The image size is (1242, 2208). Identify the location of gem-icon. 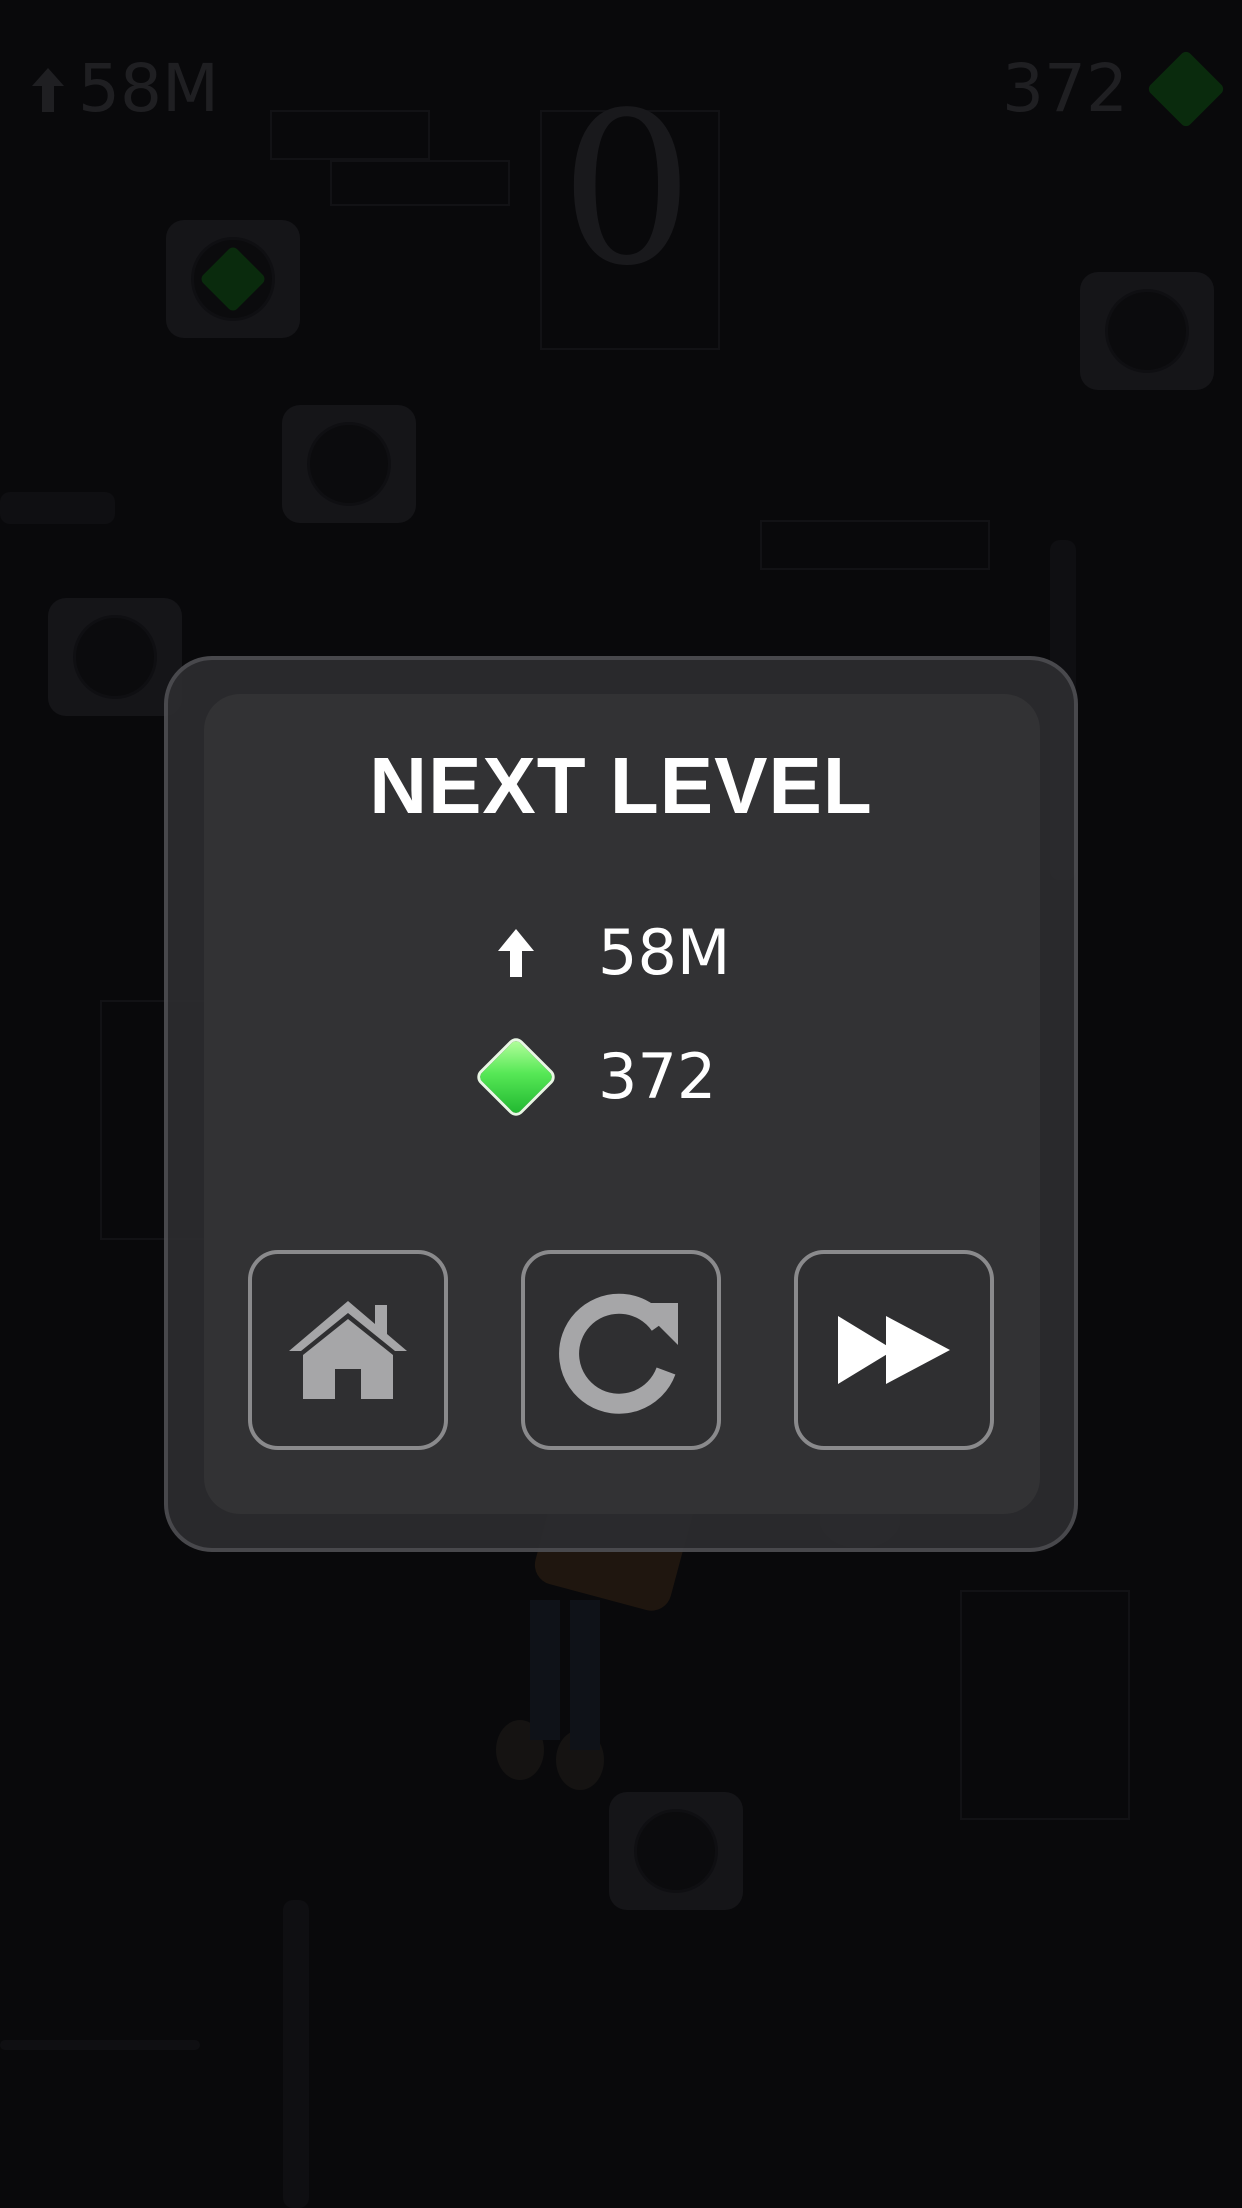
(516, 1076).